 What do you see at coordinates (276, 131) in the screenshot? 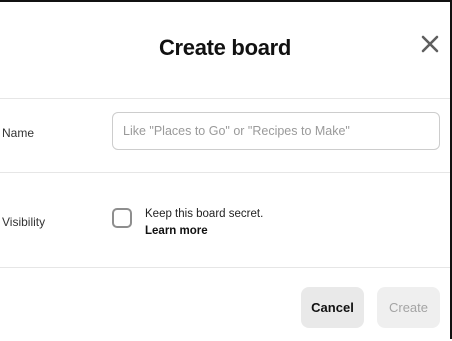
I see `board-name-input` at bounding box center [276, 131].